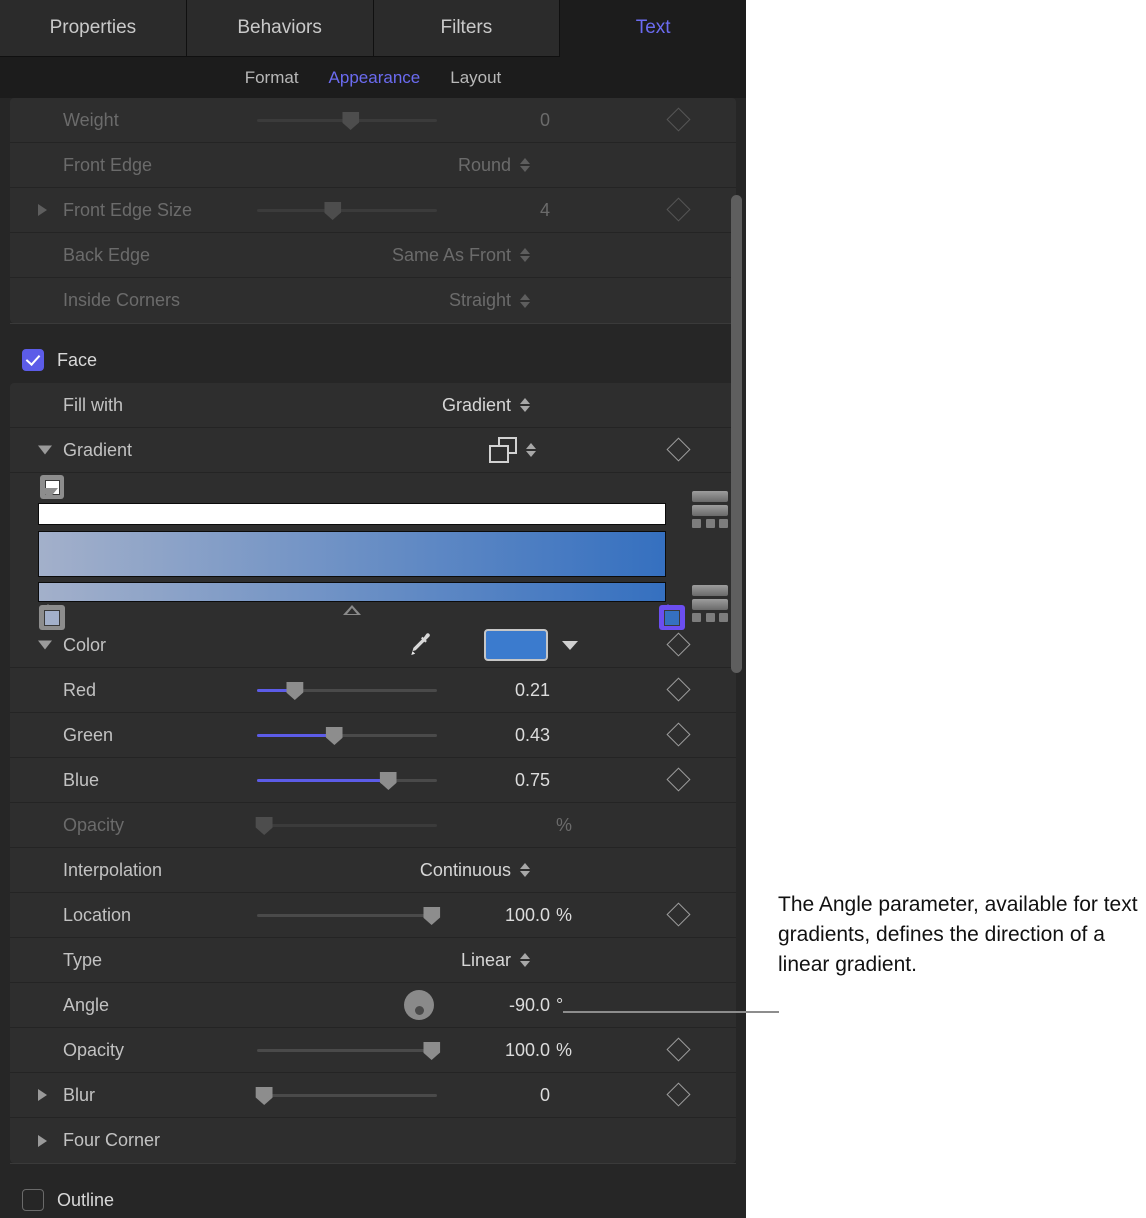  I want to click on row-face-opacity: Opacity 100.0 %, so click(373, 1050).